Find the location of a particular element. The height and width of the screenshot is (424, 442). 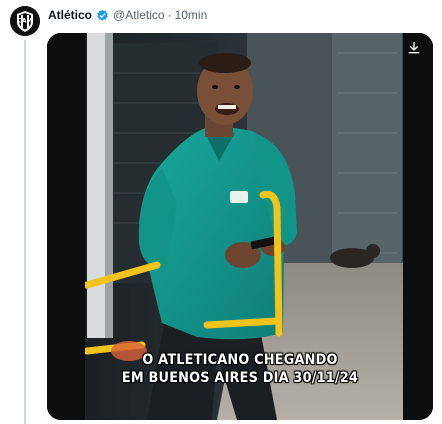

download-icon is located at coordinates (414, 48).